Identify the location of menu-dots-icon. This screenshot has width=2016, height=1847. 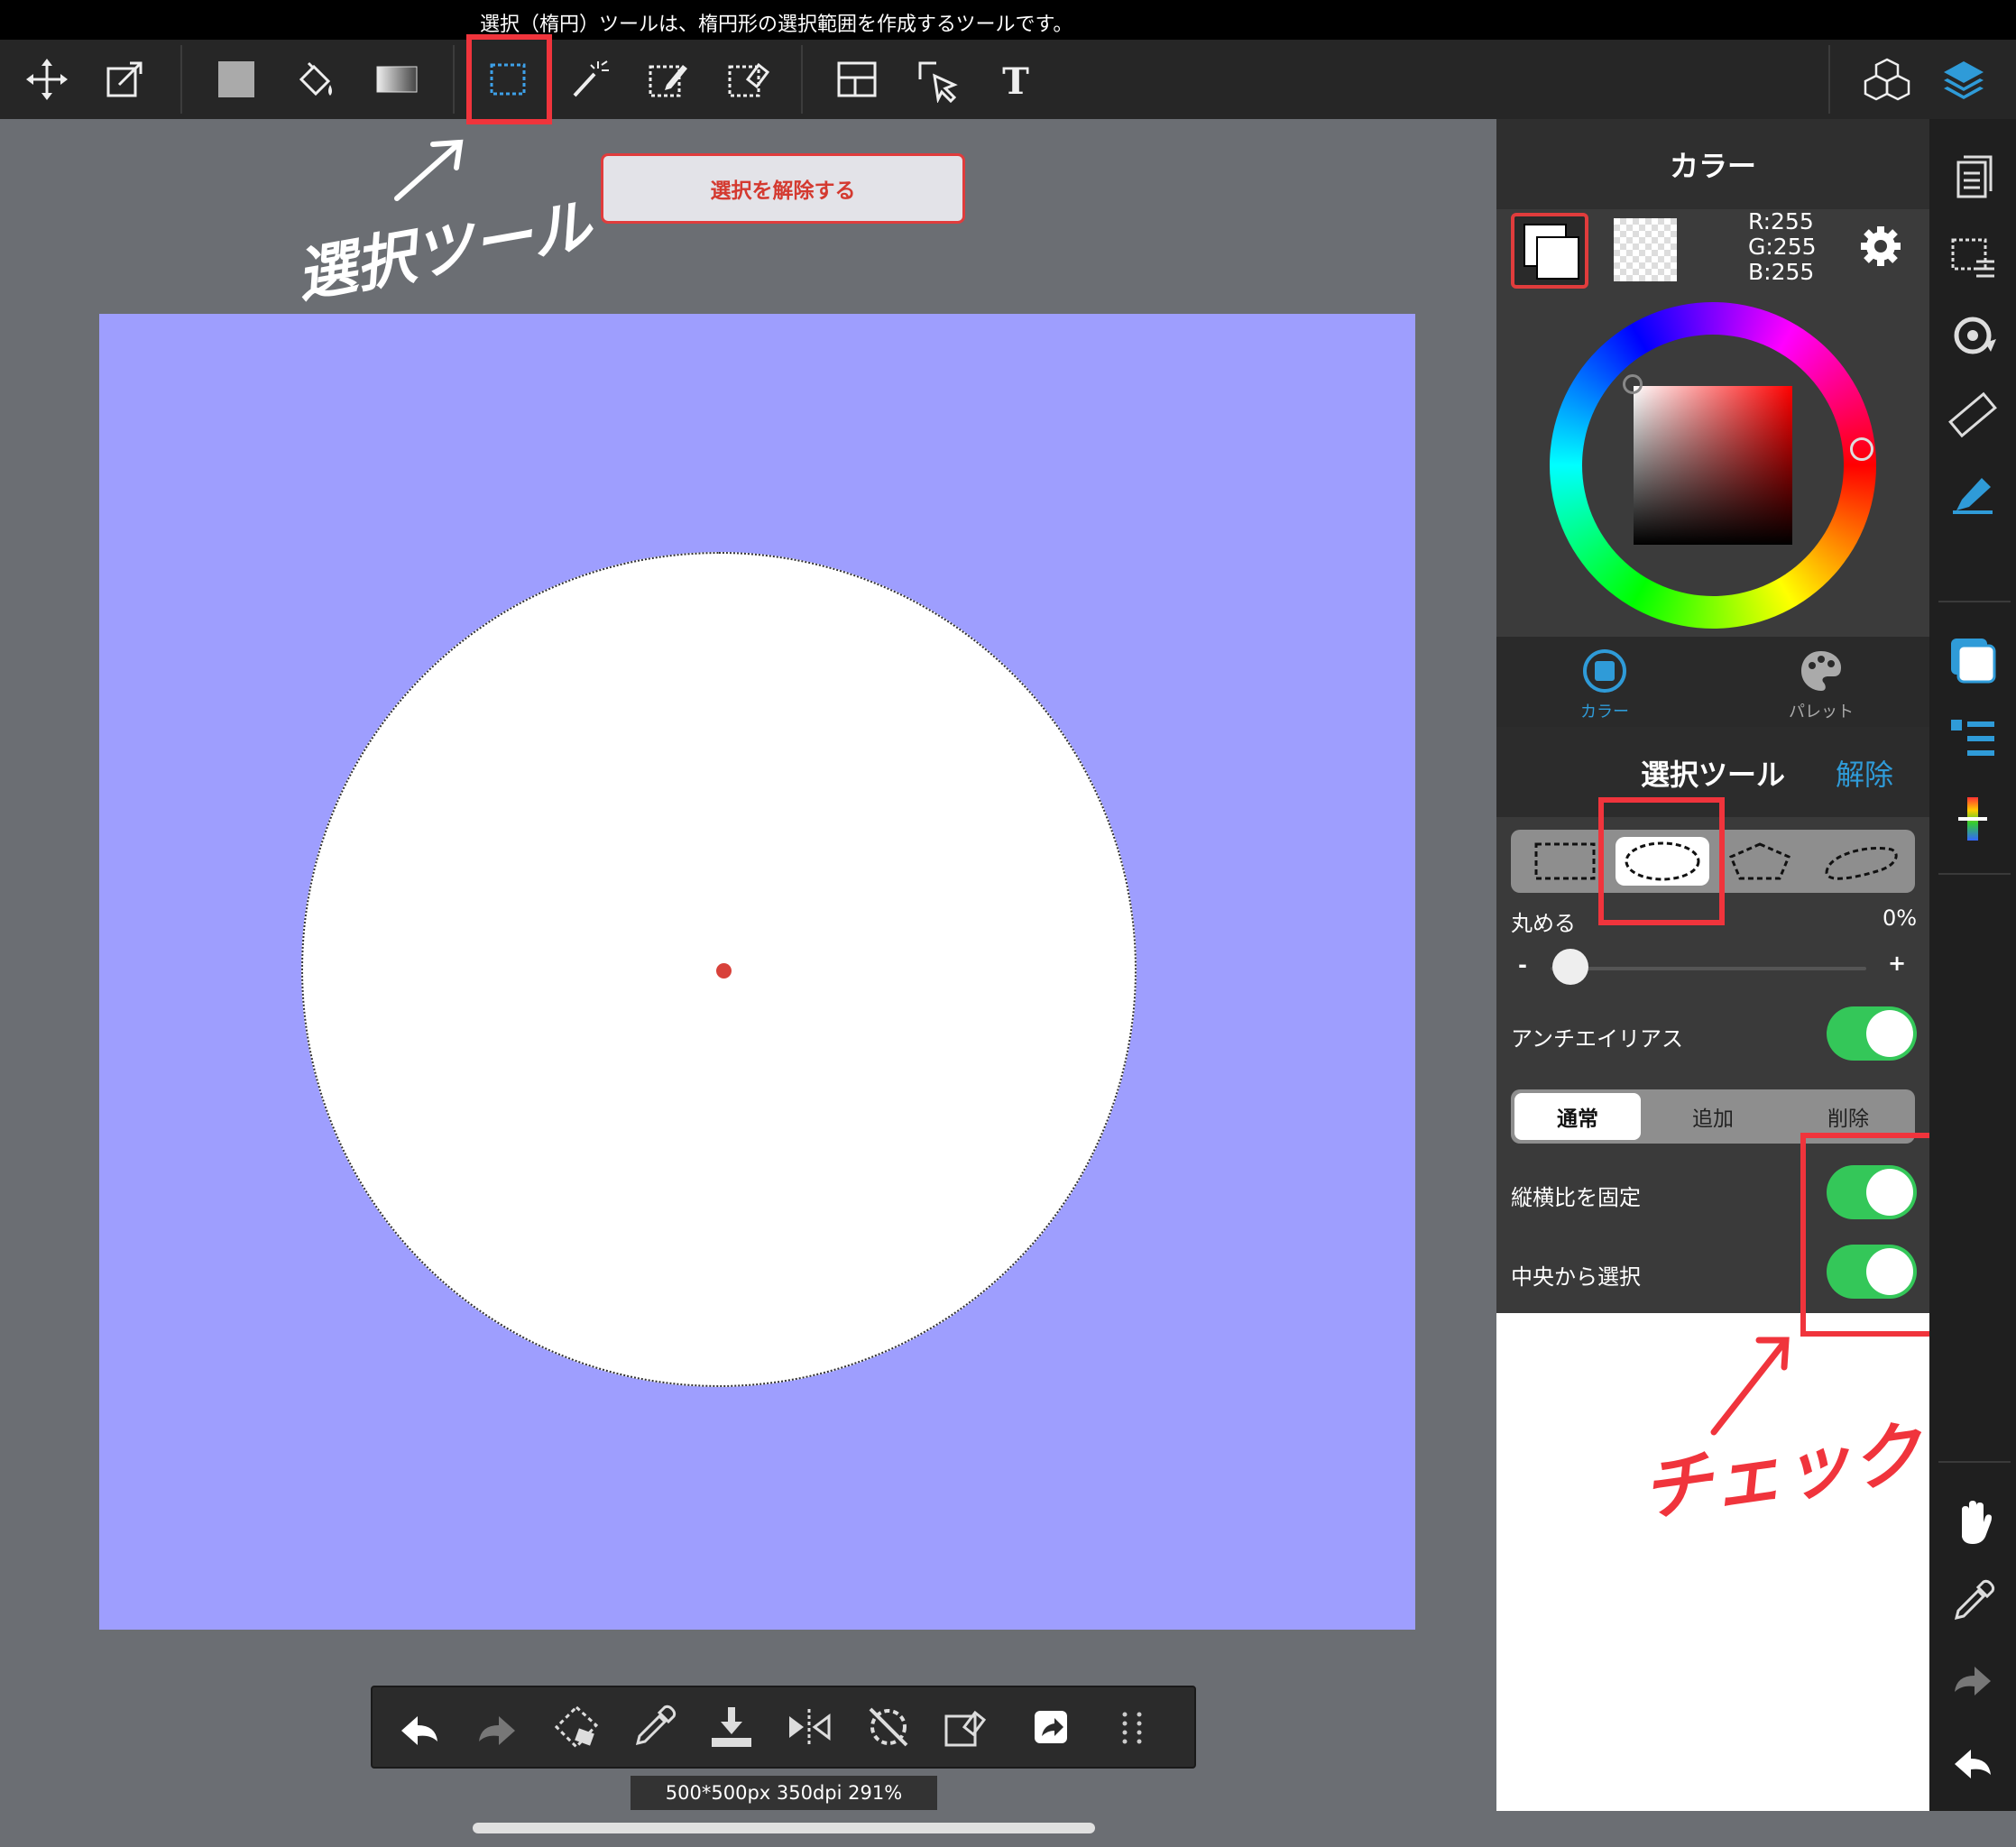
(1132, 1727).